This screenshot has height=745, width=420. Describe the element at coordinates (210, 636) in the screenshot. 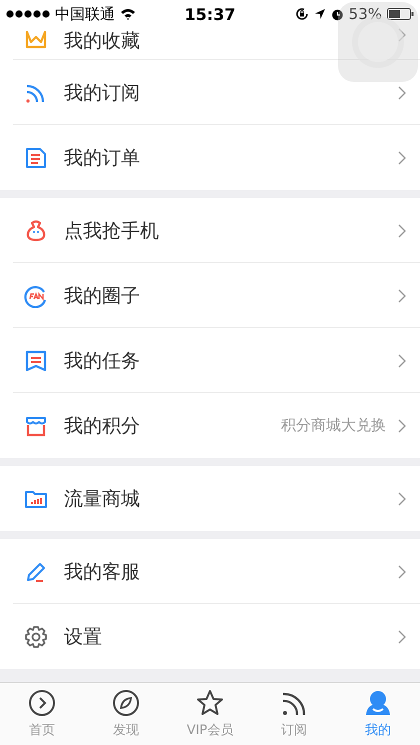

I see `menu-row: 设置` at that location.